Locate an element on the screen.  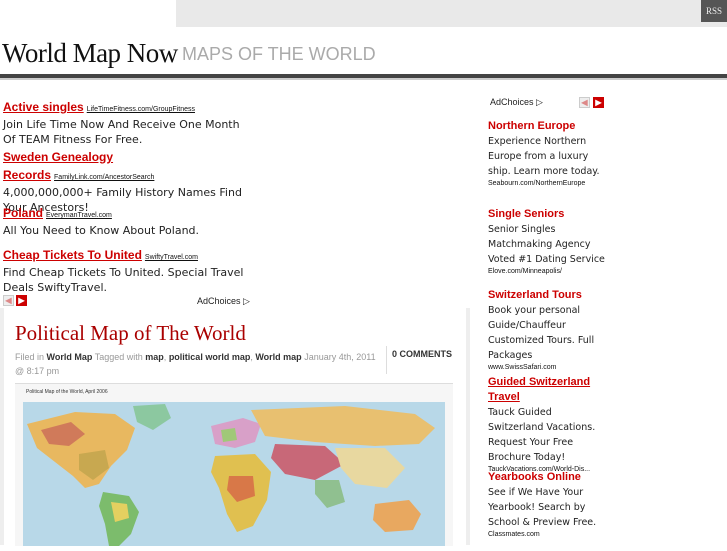
ad-description: All You Need to Know About Poland. is located at coordinates (101, 230).